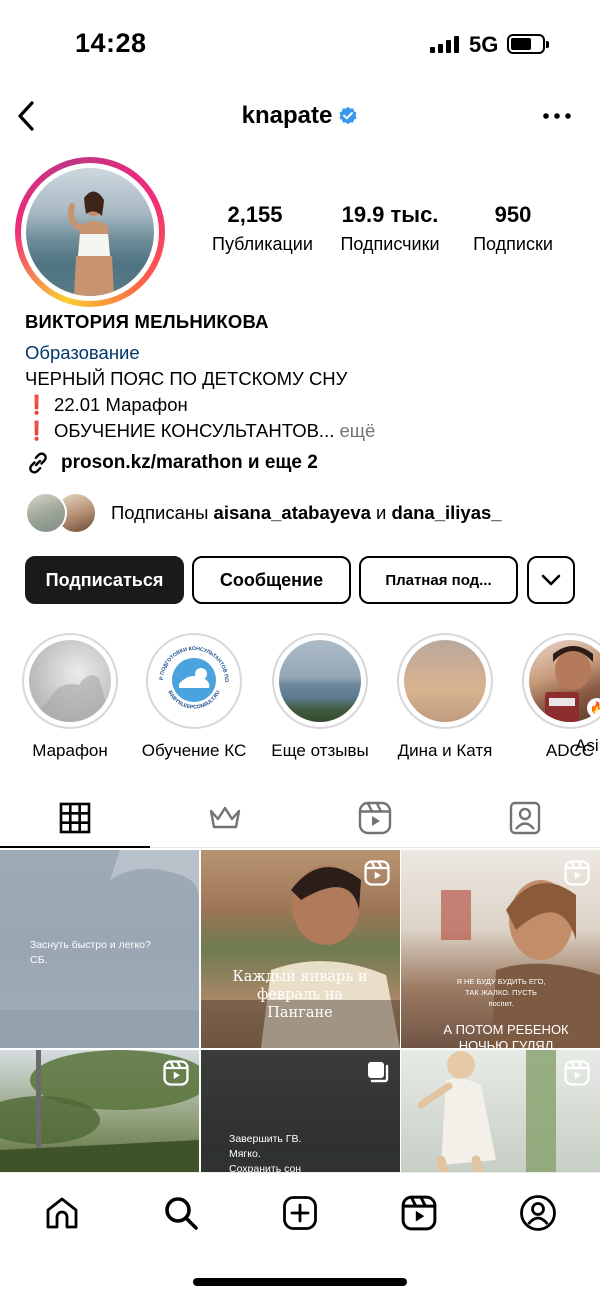  I want to click on nav-home, so click(62, 1213).